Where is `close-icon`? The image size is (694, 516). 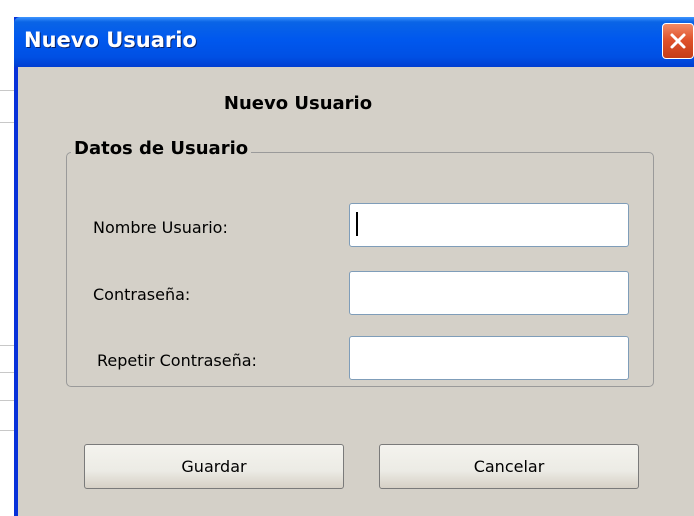
close-icon is located at coordinates (678, 41).